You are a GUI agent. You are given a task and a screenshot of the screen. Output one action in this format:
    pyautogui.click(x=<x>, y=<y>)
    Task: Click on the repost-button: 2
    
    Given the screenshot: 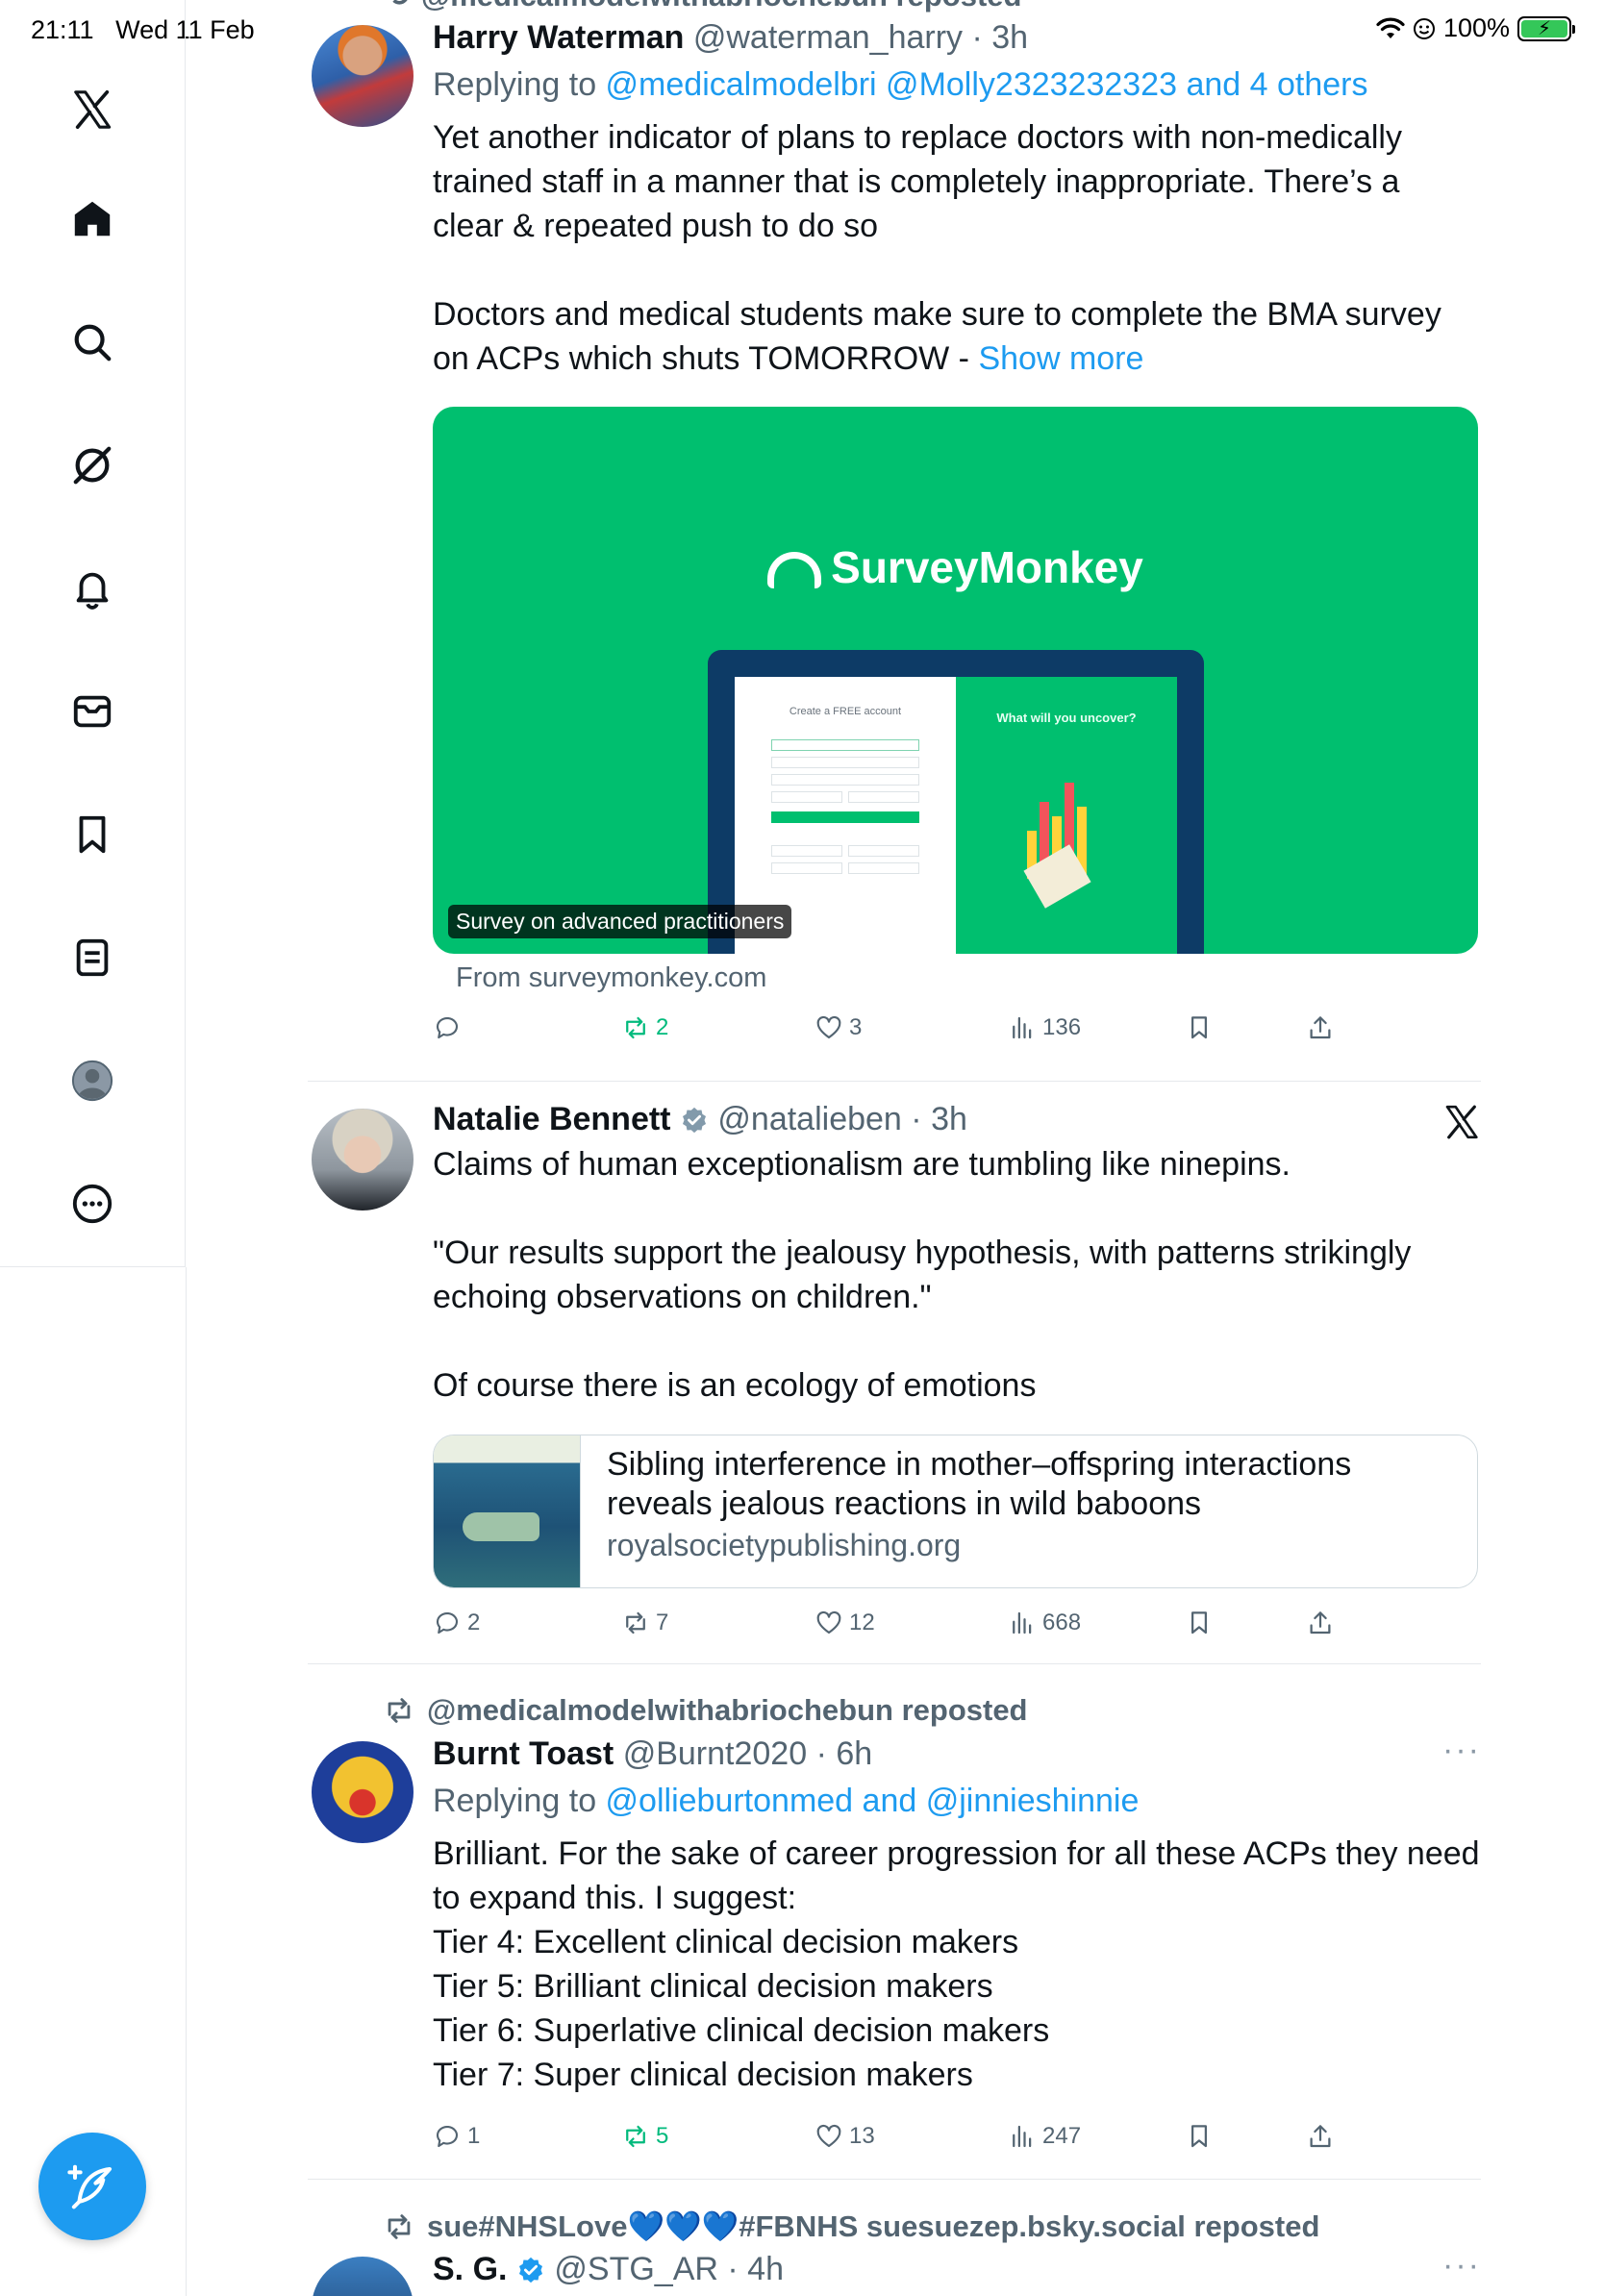 What is the action you would take?
    pyautogui.click(x=644, y=1027)
    